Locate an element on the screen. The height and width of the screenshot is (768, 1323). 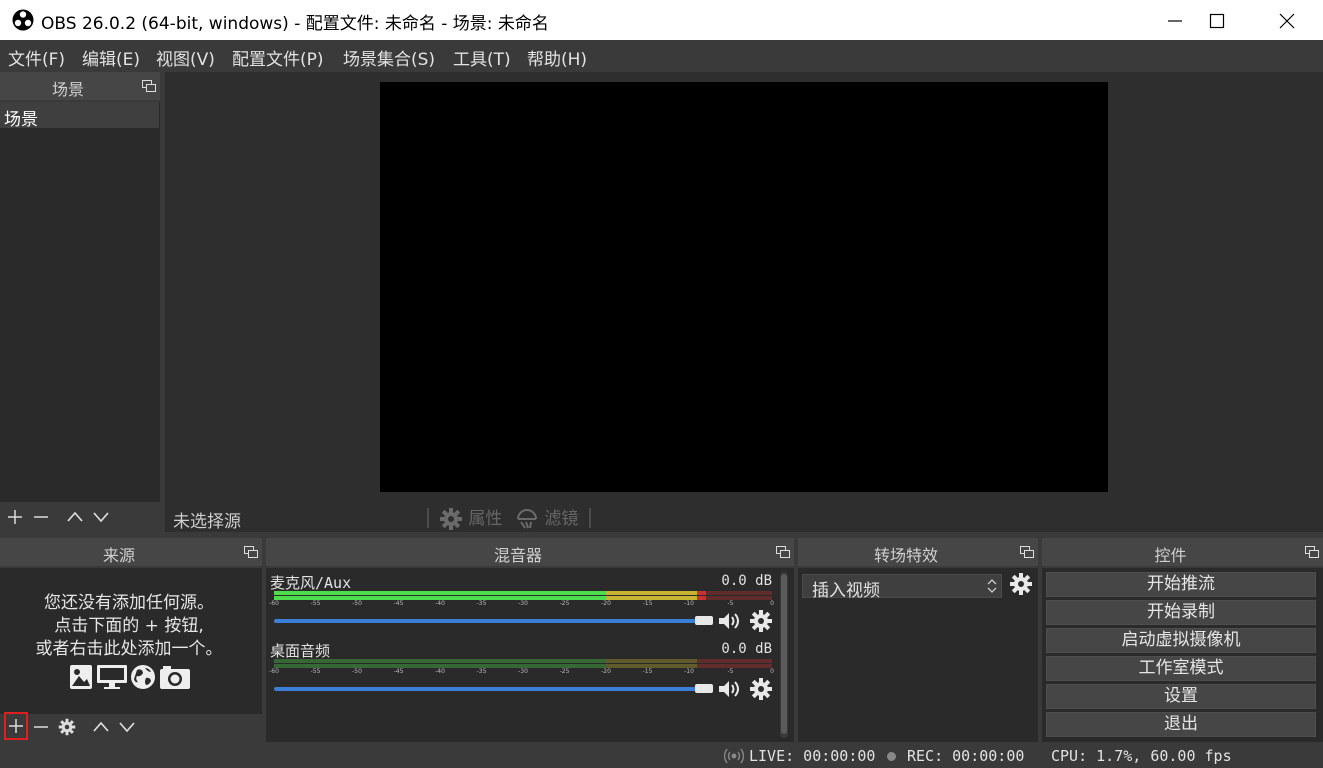
remove-source-button is located at coordinates (41, 727).